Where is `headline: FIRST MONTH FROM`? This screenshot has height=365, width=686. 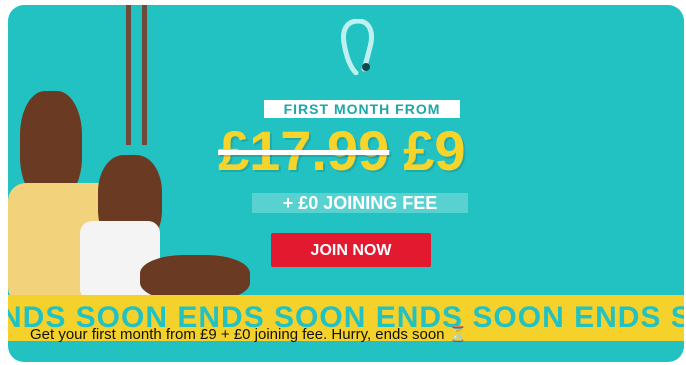
headline: FIRST MONTH FROM is located at coordinates (362, 109).